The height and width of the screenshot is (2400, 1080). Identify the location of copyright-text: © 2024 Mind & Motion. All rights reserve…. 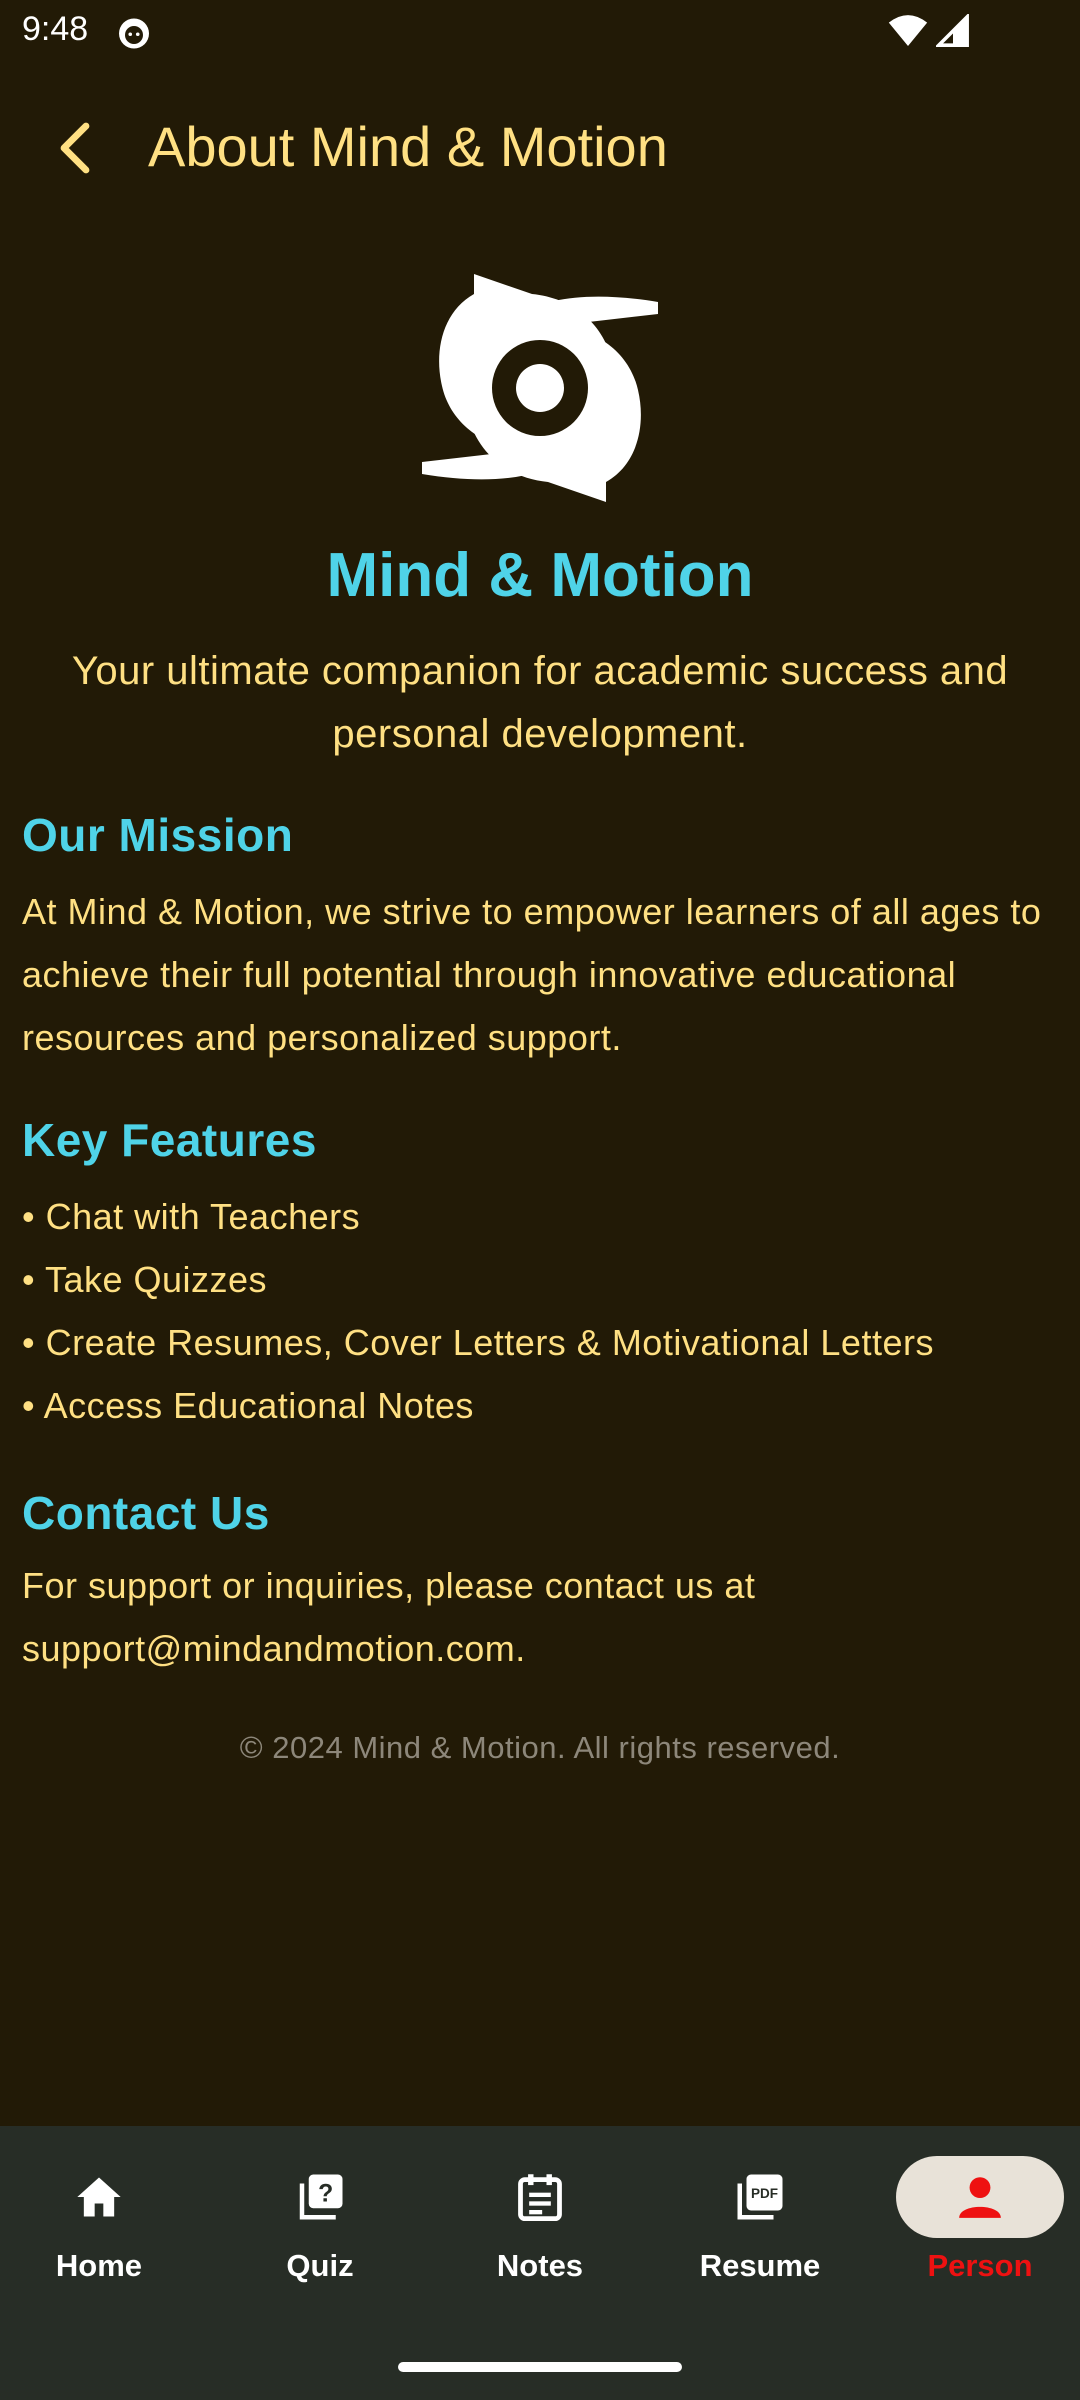
(540, 1747).